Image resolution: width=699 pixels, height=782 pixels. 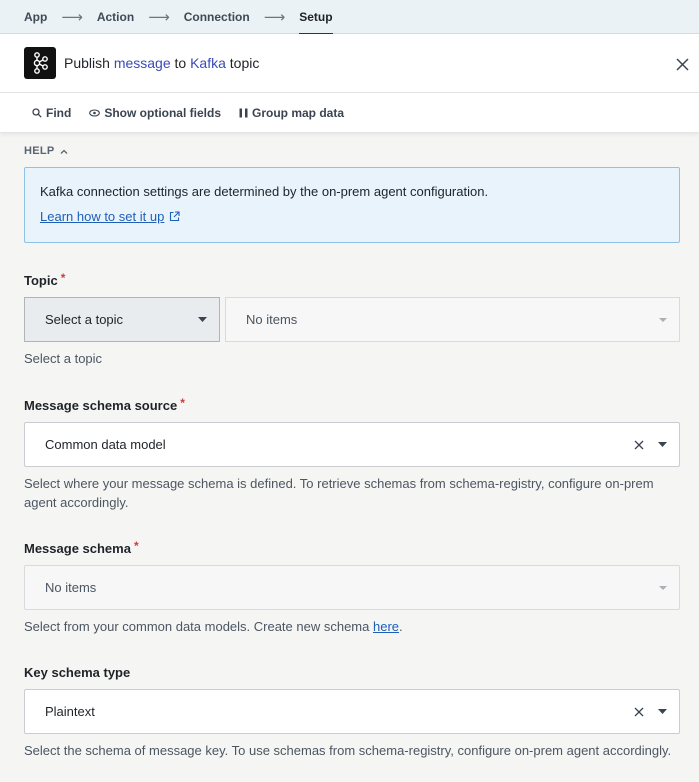 What do you see at coordinates (217, 17) in the screenshot?
I see `breadcrumb-connection: Connection` at bounding box center [217, 17].